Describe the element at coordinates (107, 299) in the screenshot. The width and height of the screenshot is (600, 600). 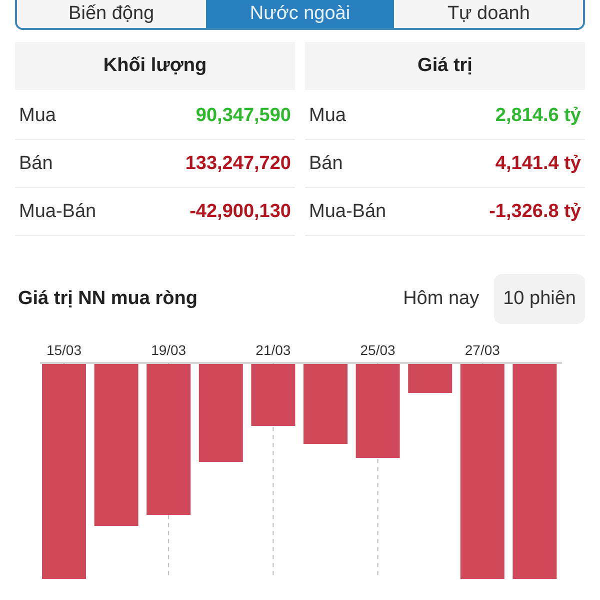
I see `chart-title: Giá trị NN mua ròng` at that location.